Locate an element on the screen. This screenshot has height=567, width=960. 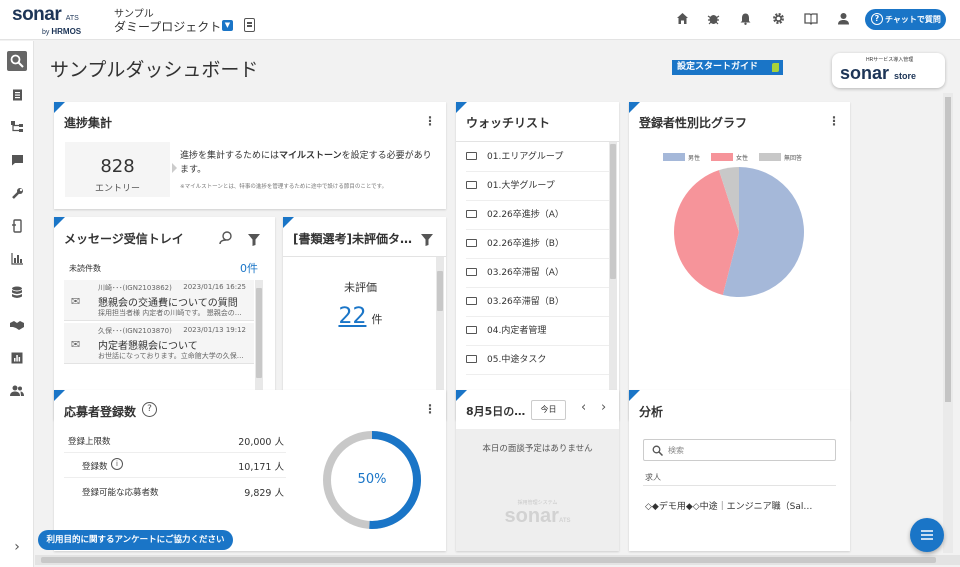
people-icon is located at coordinates (17, 391).